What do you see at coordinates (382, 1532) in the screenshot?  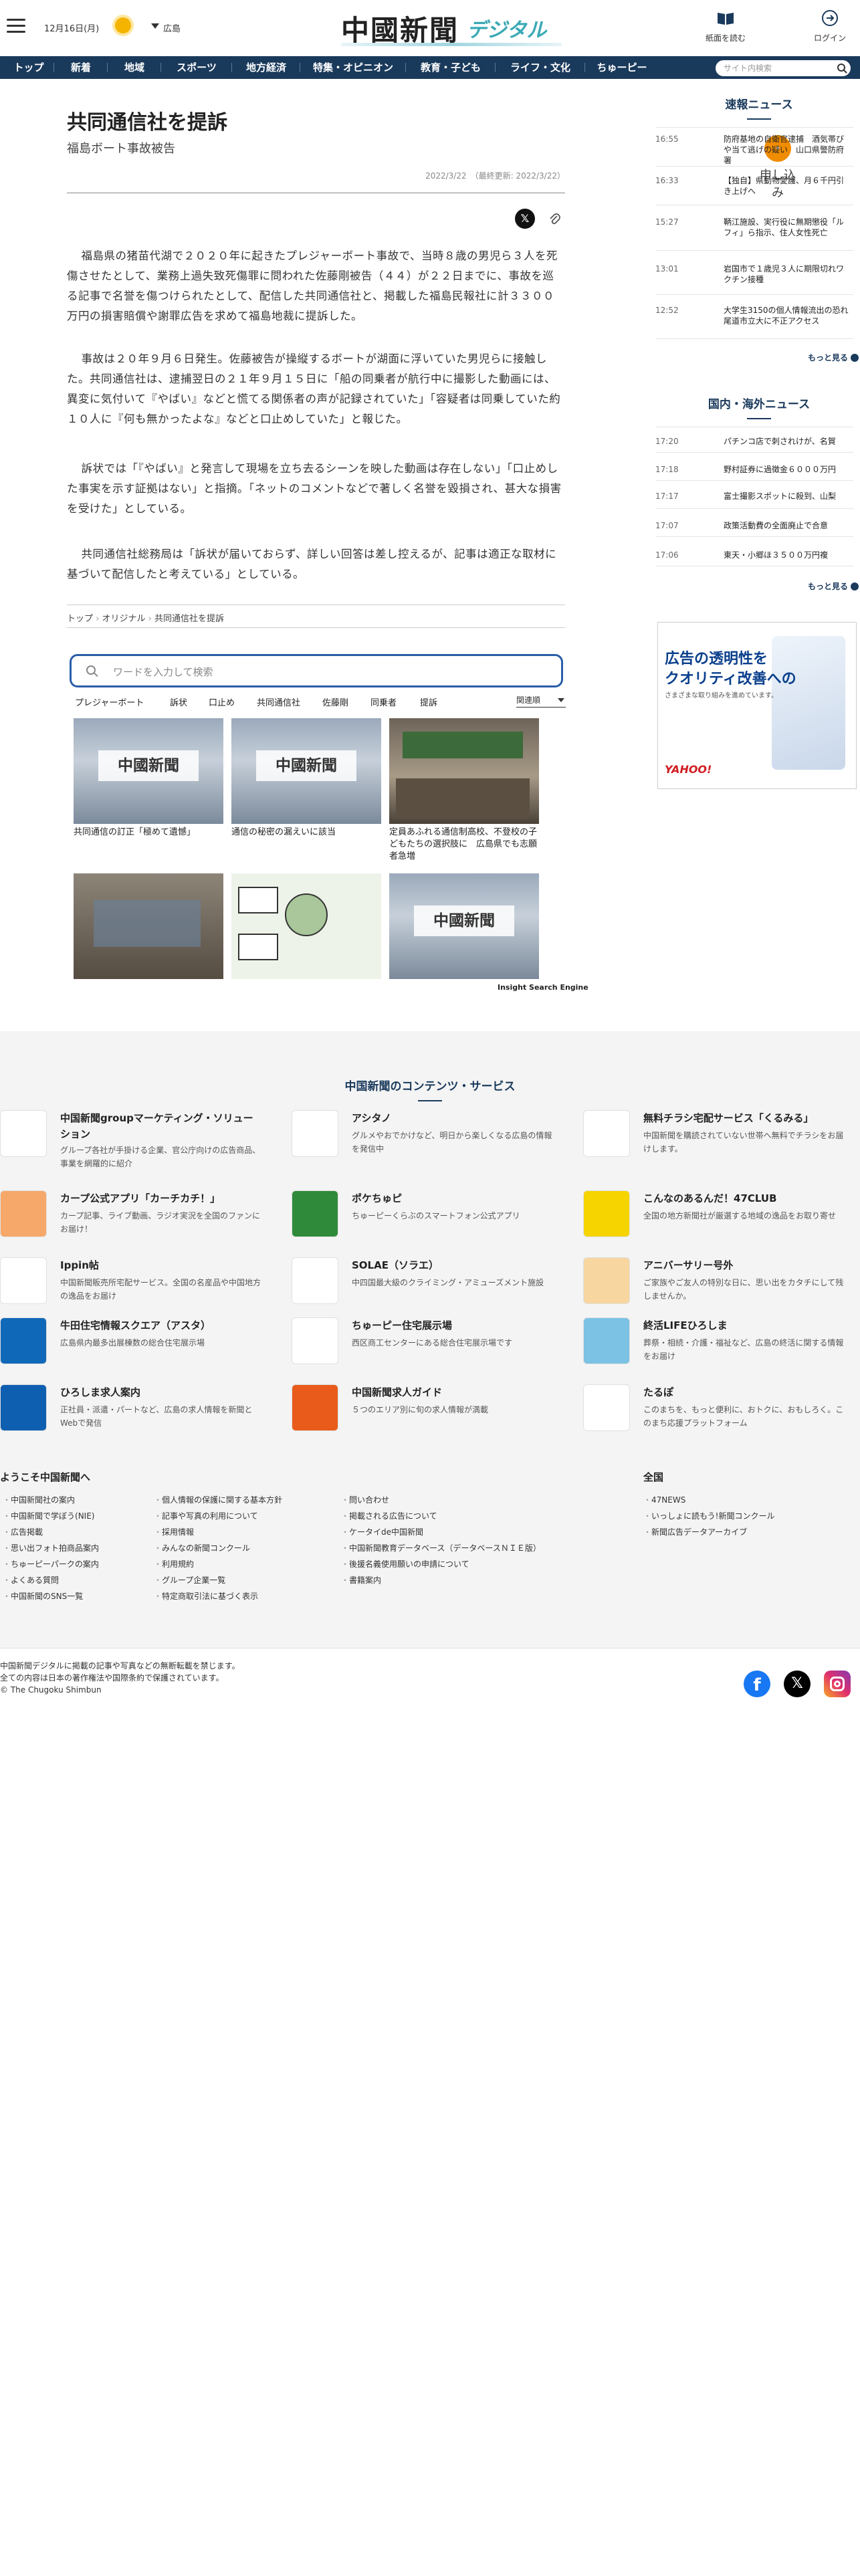 I see `footer-link: ケータイde中国新聞` at bounding box center [382, 1532].